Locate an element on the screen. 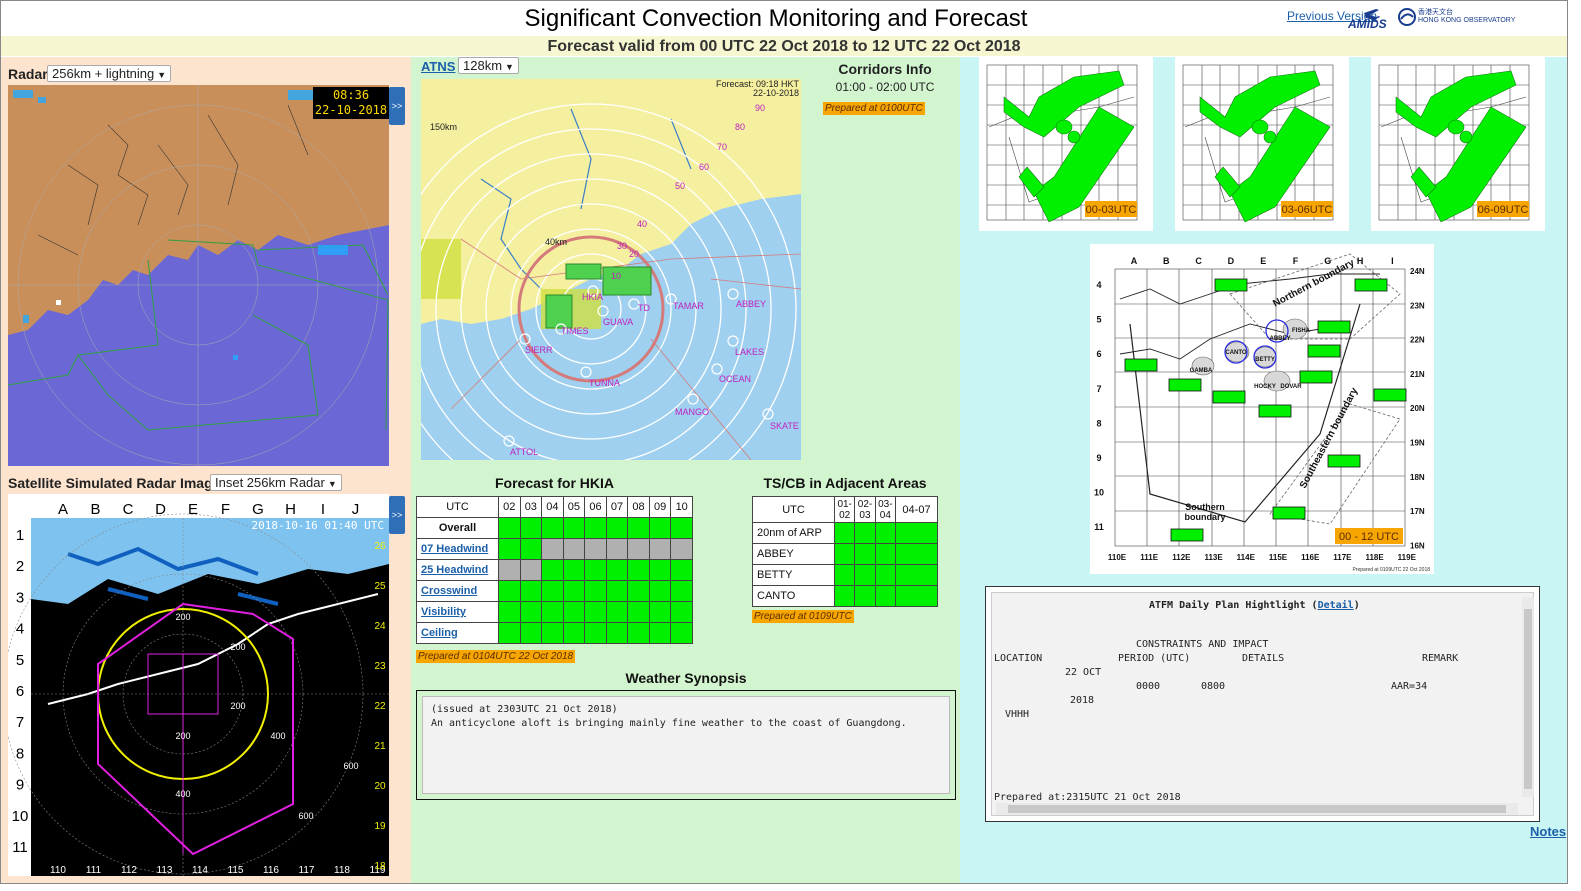 The height and width of the screenshot is (891, 1581). latitude-label: 21N is located at coordinates (1417, 374).